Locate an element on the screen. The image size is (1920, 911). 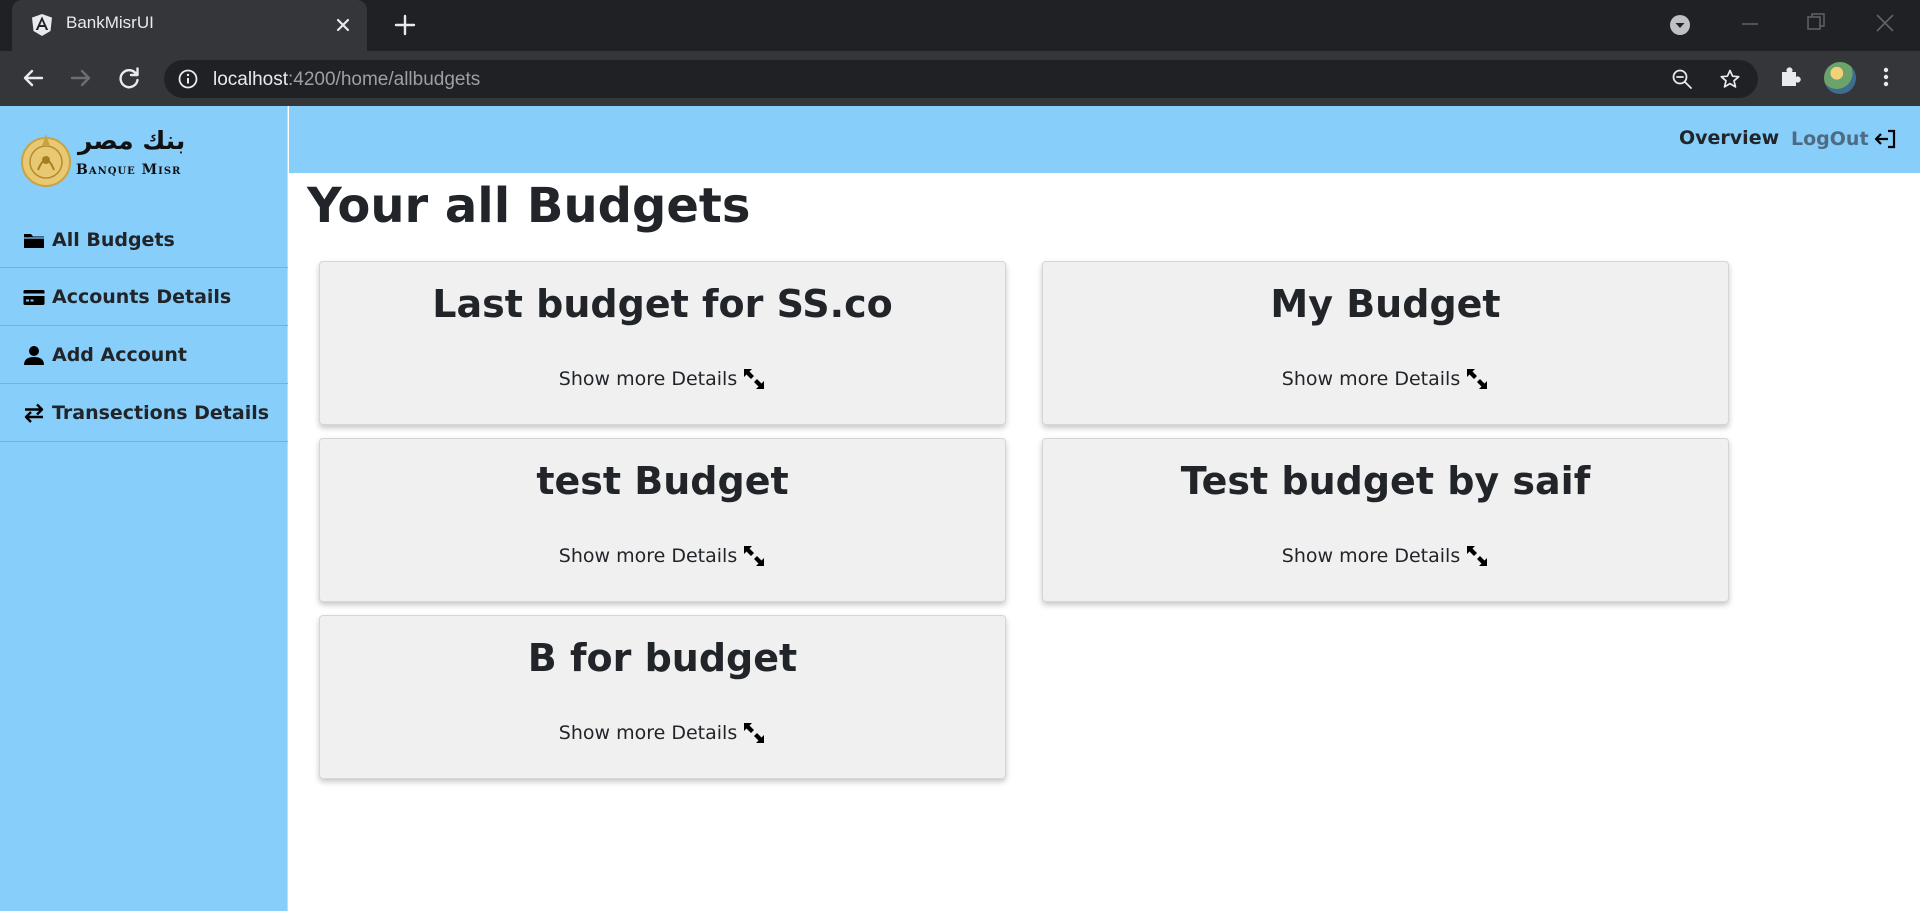
angular-logo-icon is located at coordinates (42, 25).